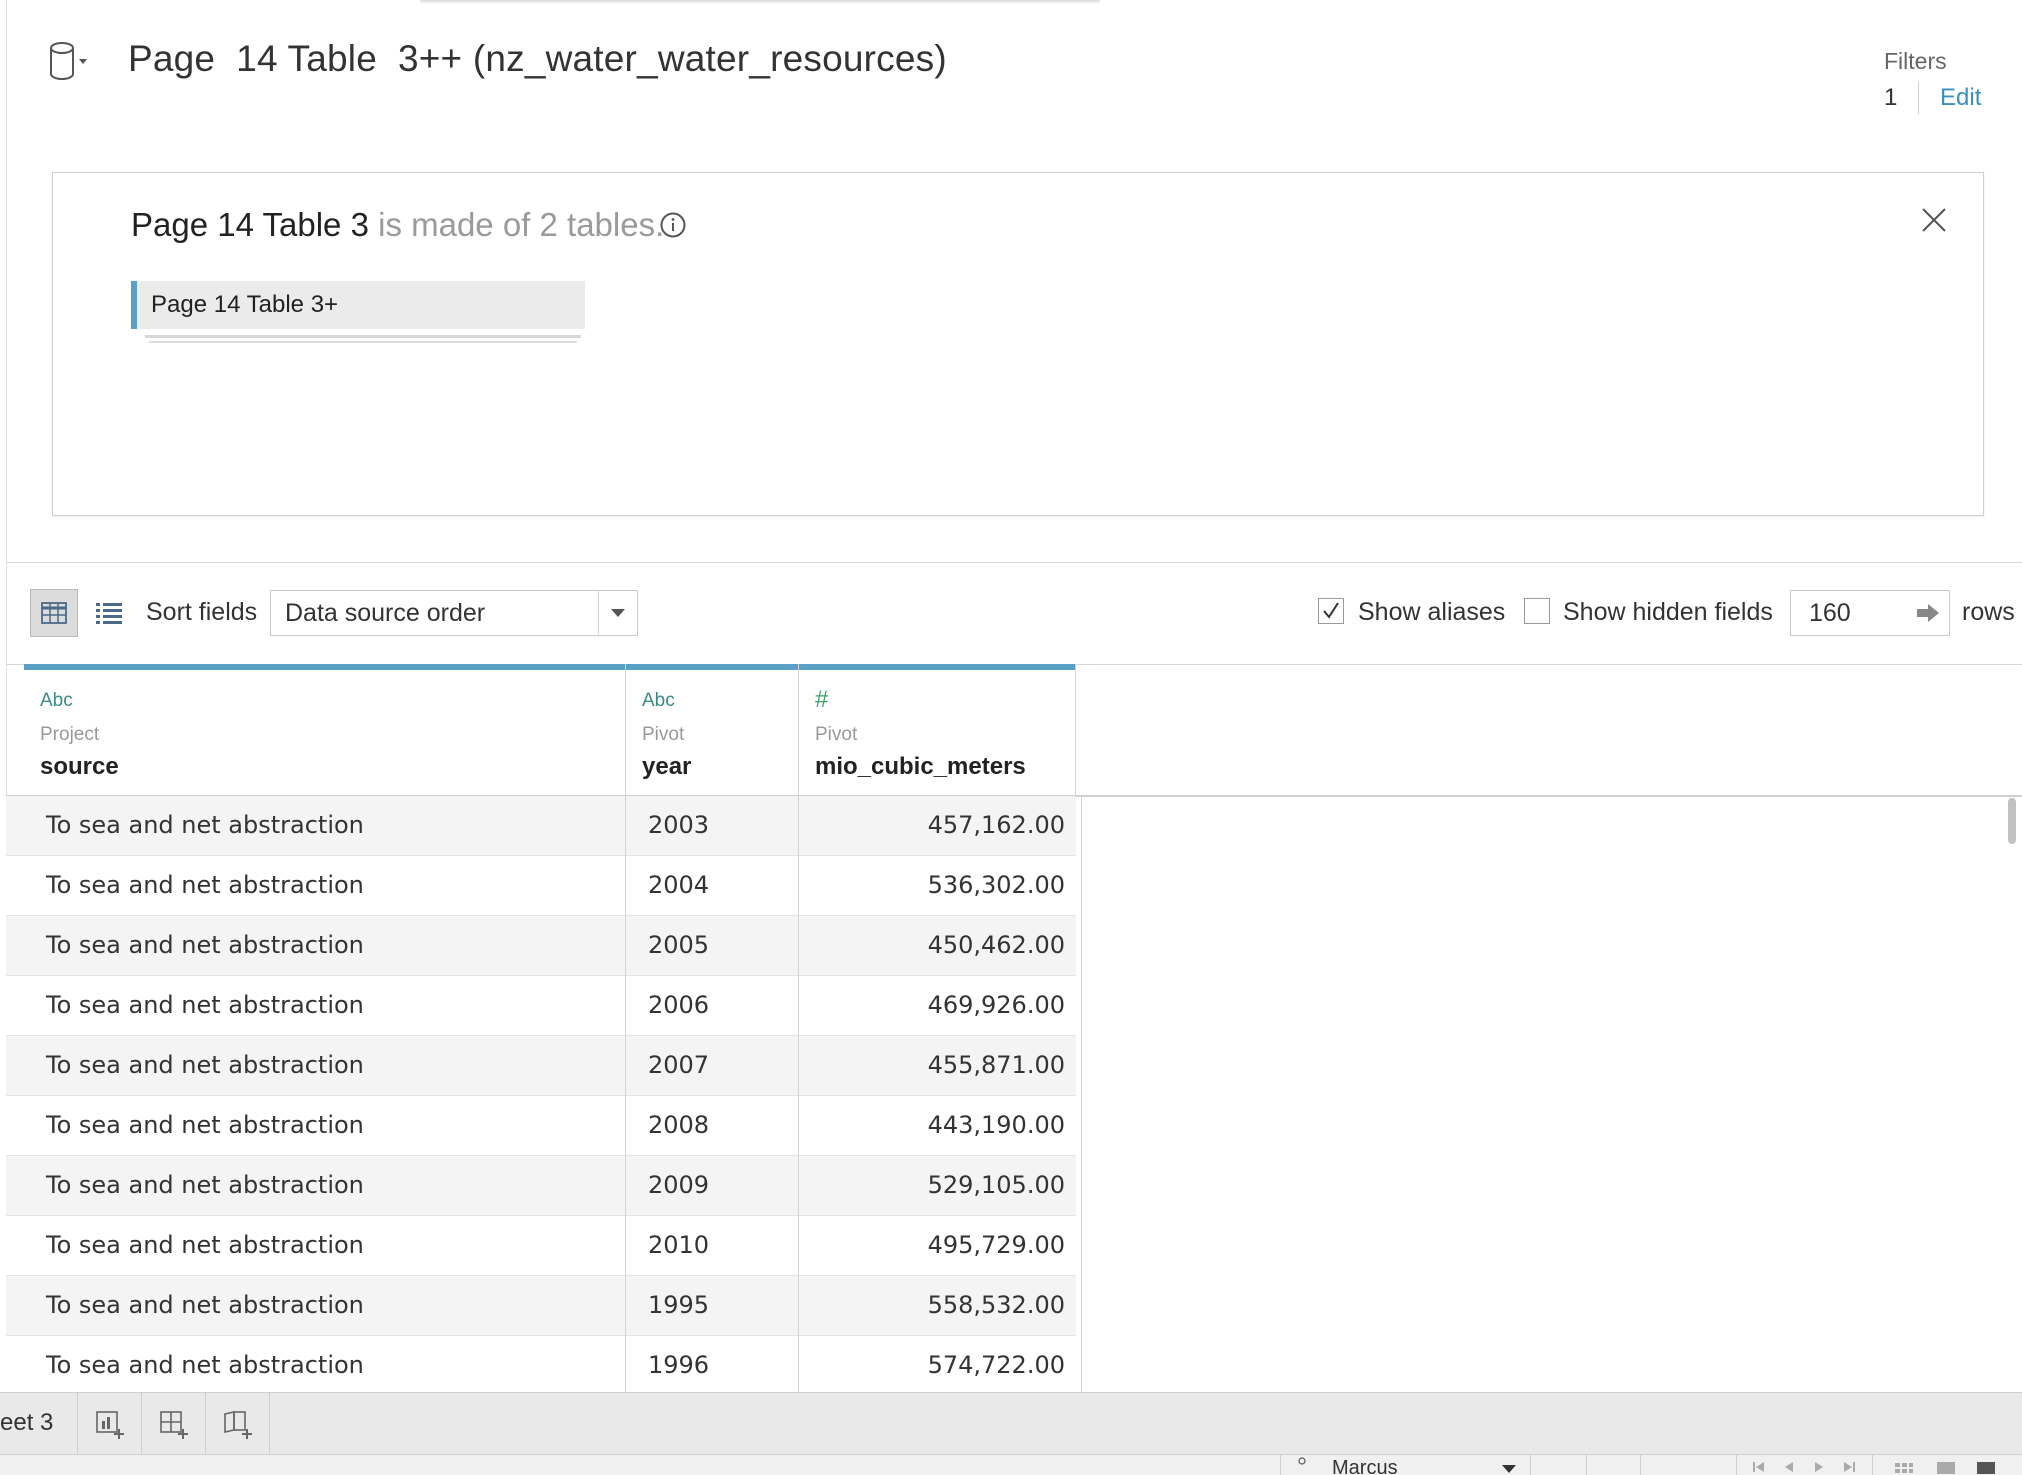 The height and width of the screenshot is (1475, 2022). Describe the element at coordinates (1509, 1469) in the screenshot. I see `caret-down-icon` at that location.